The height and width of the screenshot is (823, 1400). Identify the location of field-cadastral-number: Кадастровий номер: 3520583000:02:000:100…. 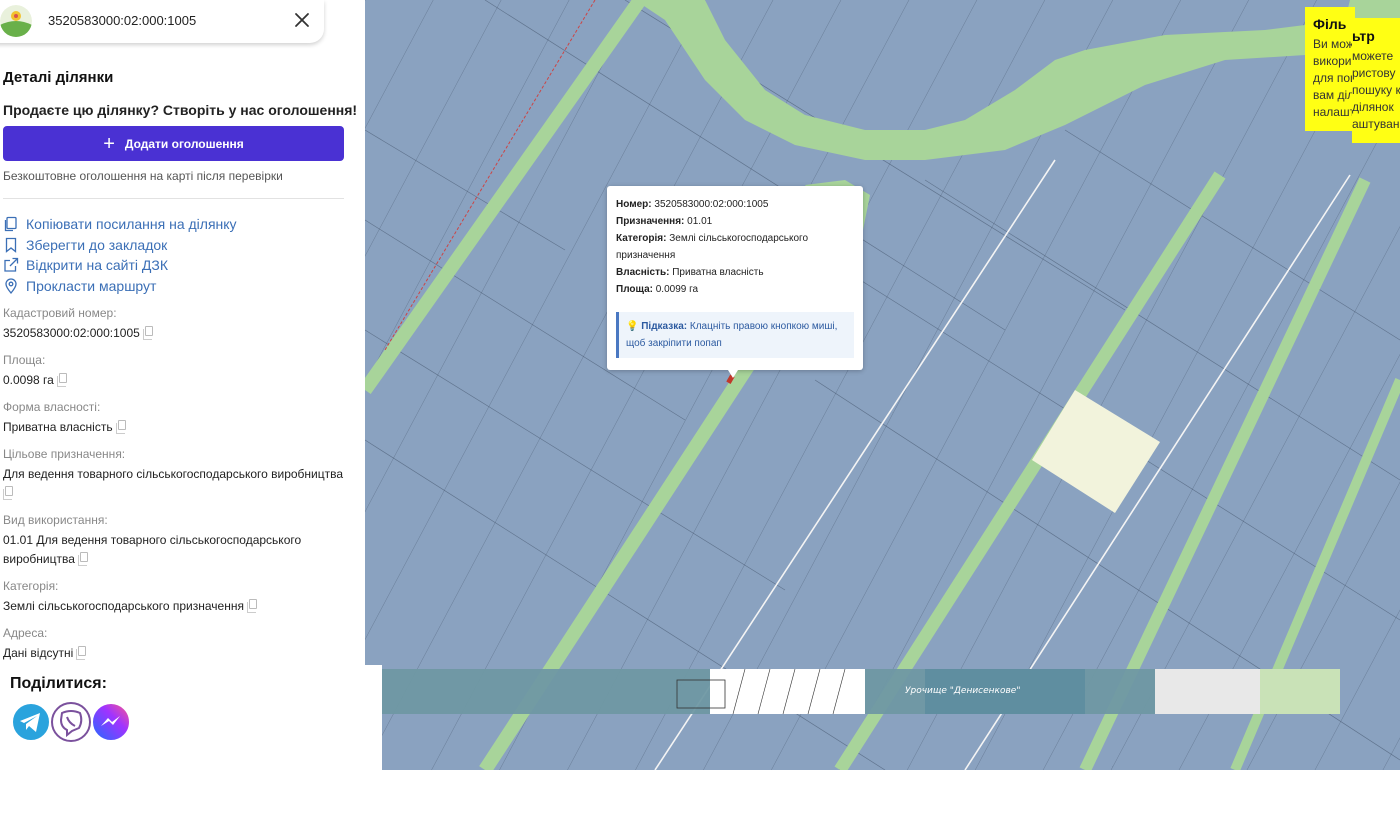
(175, 324).